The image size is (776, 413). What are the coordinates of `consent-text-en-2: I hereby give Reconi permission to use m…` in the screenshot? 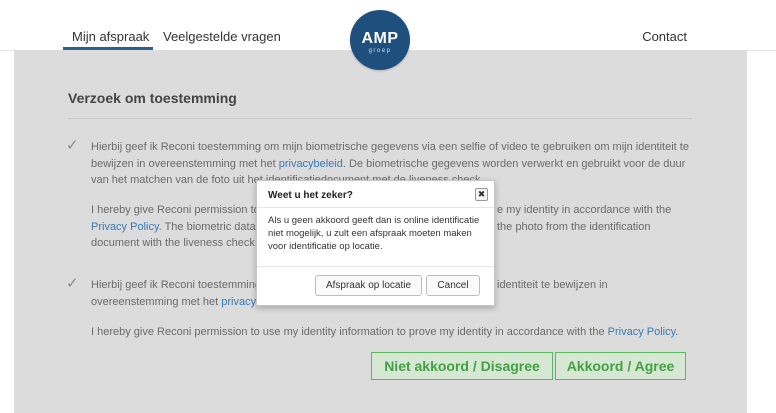 It's located at (384, 332).